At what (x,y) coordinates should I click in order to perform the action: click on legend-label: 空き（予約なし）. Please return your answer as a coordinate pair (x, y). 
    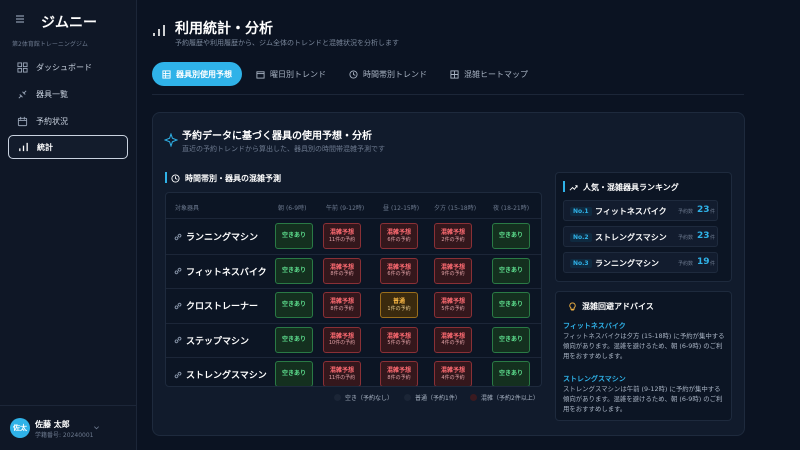
    Looking at the image, I should click on (369, 398).